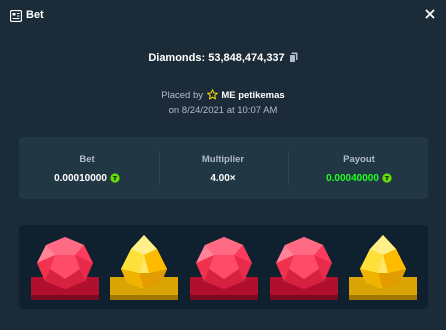  Describe the element at coordinates (352, 178) in the screenshot. I see `payout-value: 0.00040000` at that location.